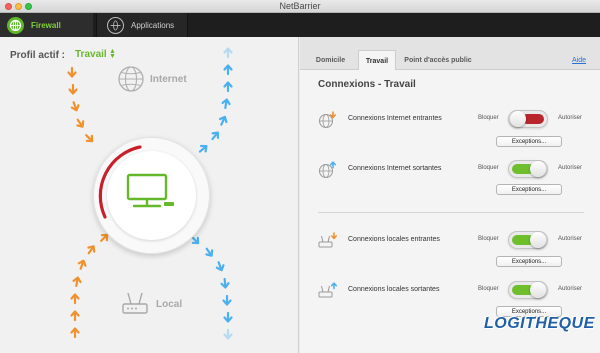 The height and width of the screenshot is (353, 600). I want to click on toggle-internet-incoming, so click(528, 119).